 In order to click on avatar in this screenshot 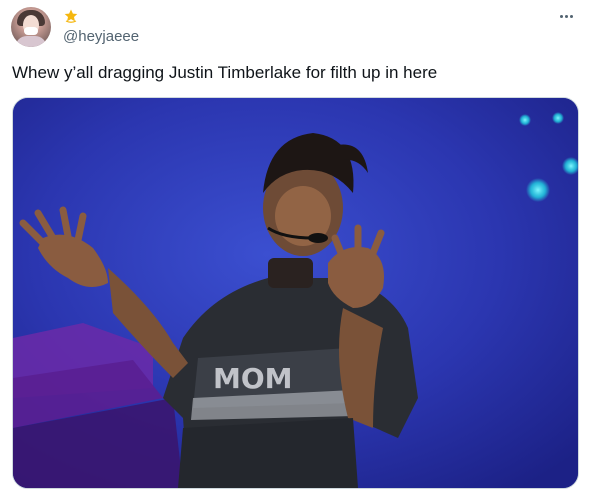, I will do `click(31, 27)`.